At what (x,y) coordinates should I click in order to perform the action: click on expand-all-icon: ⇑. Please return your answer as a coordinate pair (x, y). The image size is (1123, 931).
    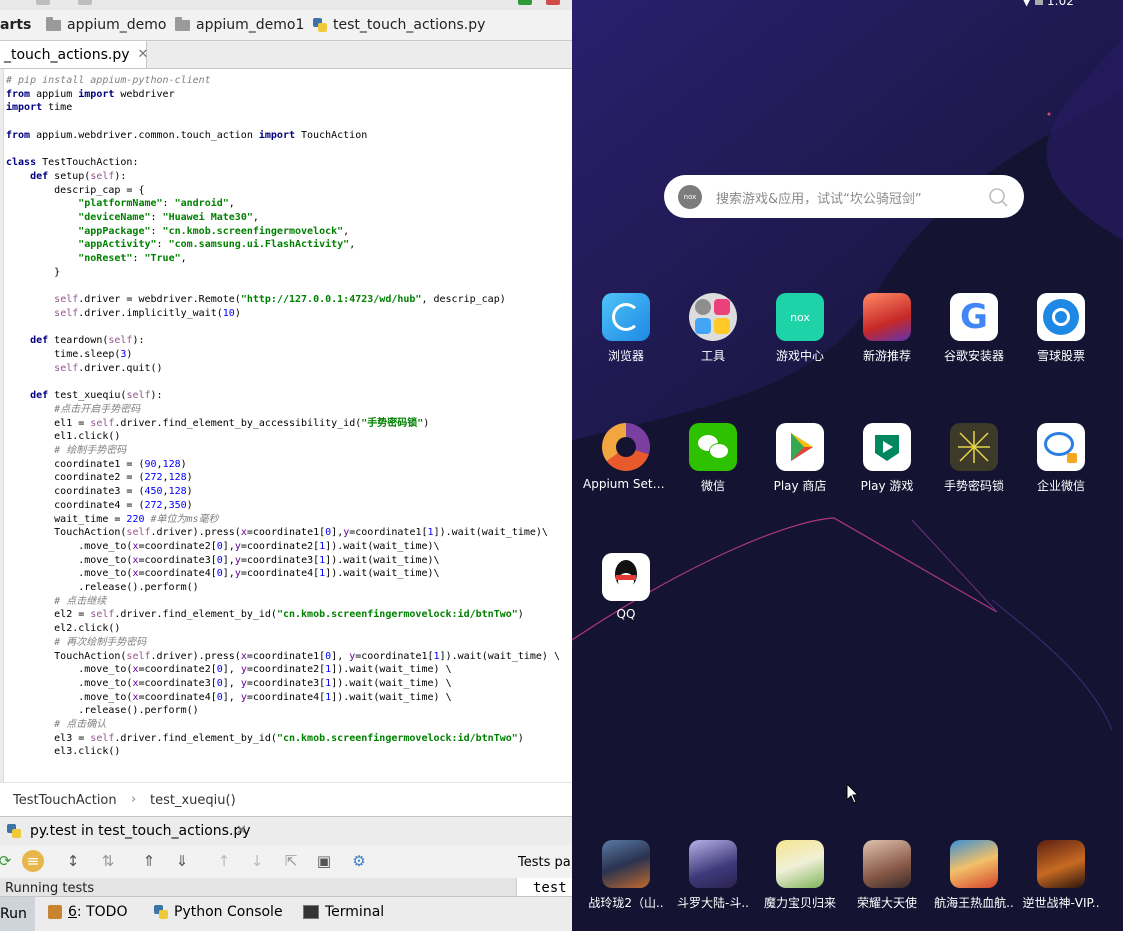
    Looking at the image, I should click on (149, 861).